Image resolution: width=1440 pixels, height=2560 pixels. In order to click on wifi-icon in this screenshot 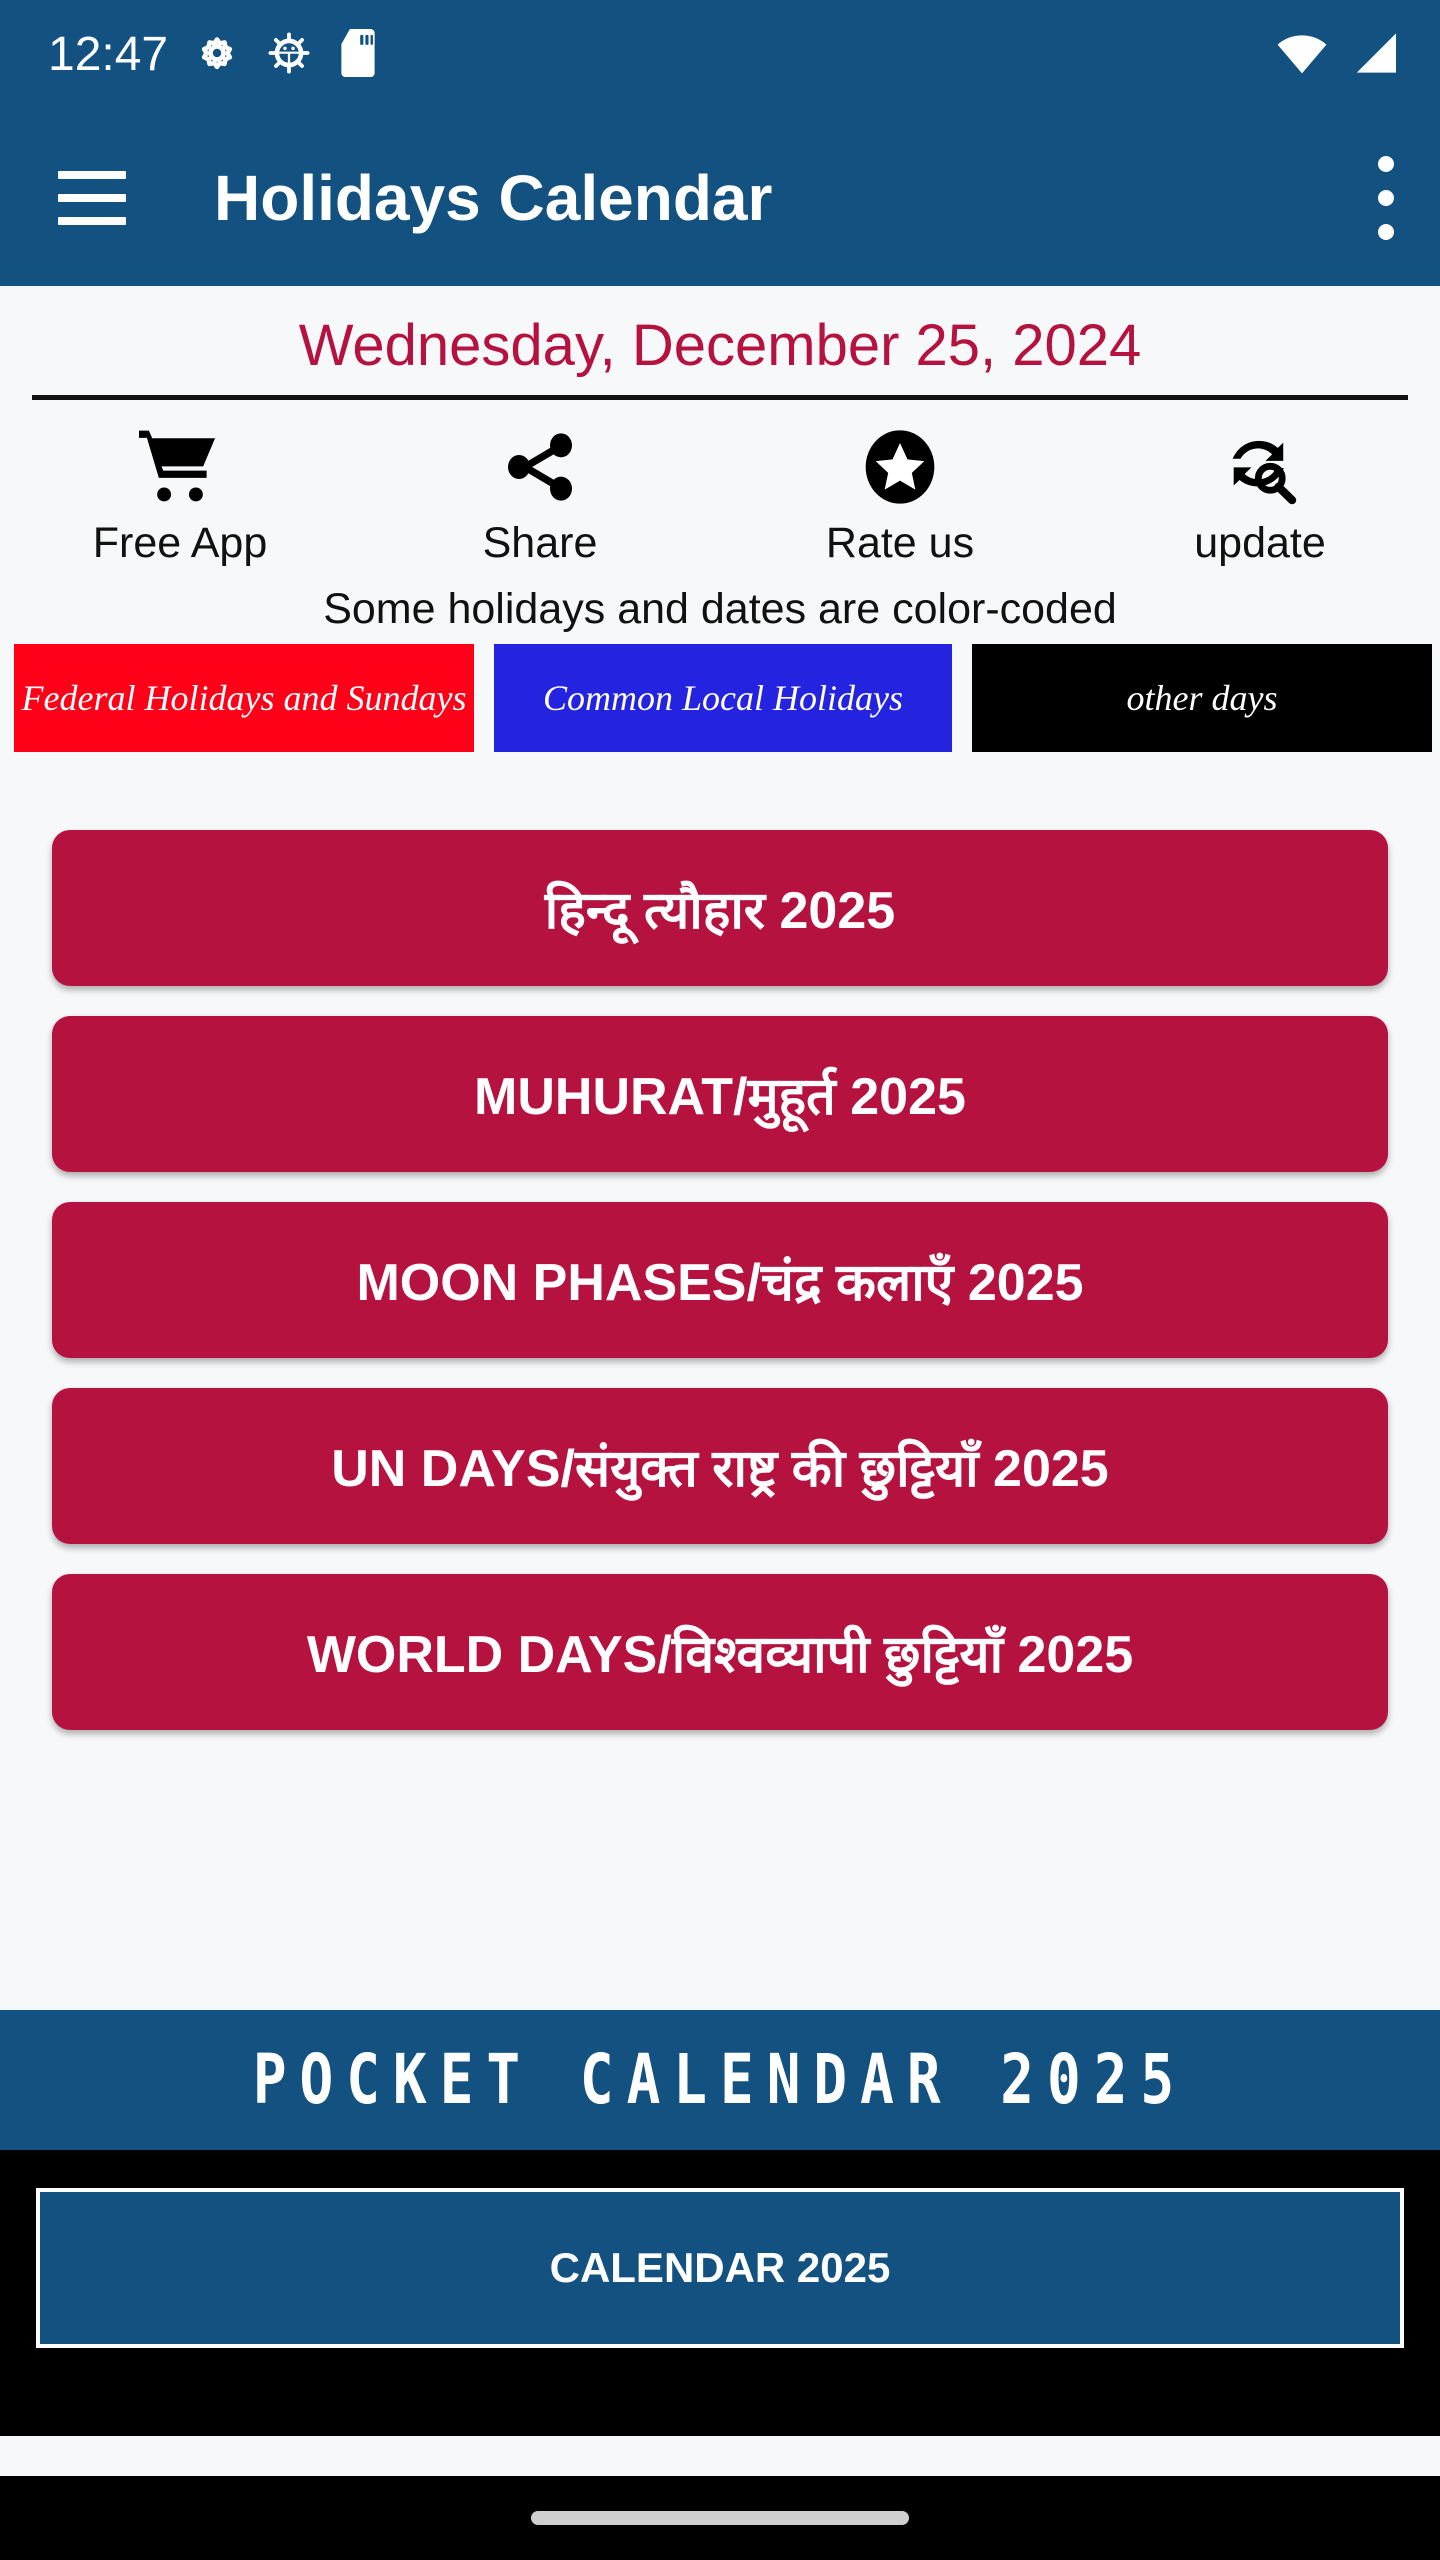, I will do `click(1302, 55)`.